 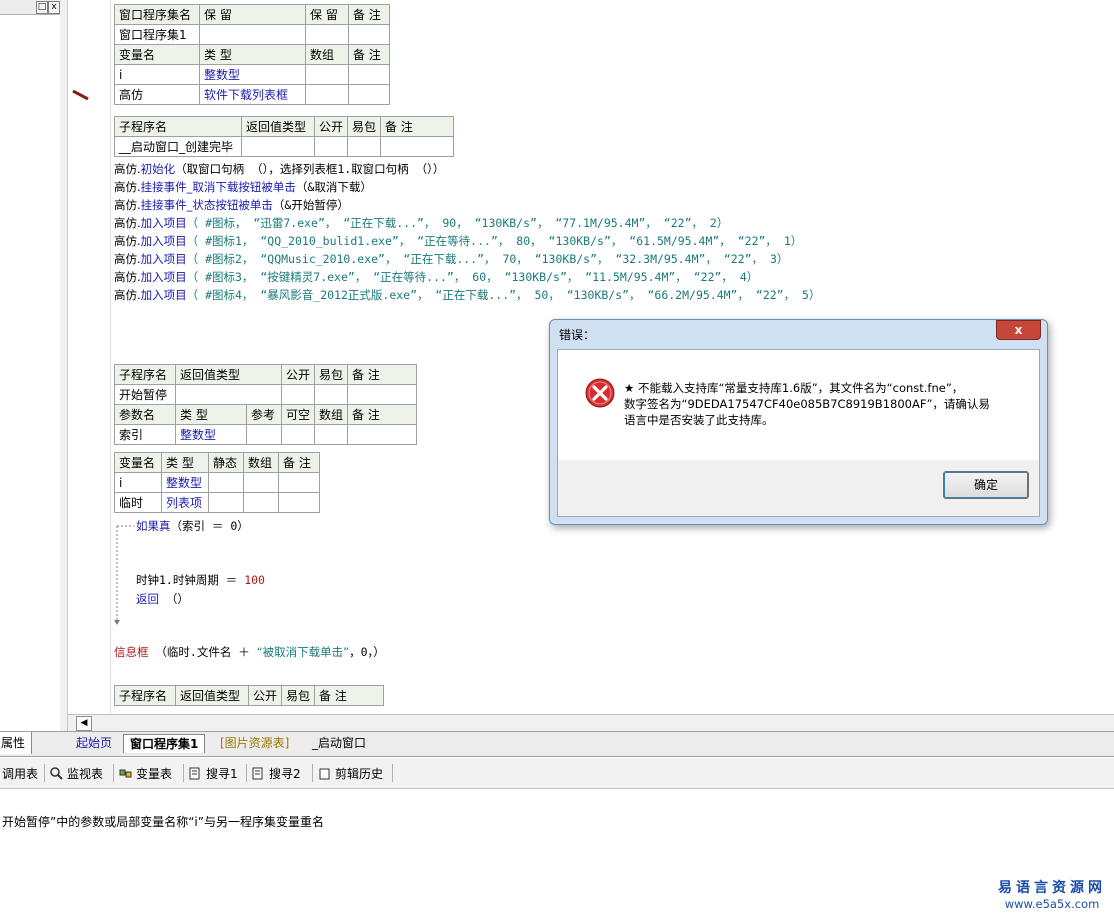 I want to click on code-line: 如果真（索引 ＝ 0）, so click(x=192, y=526).